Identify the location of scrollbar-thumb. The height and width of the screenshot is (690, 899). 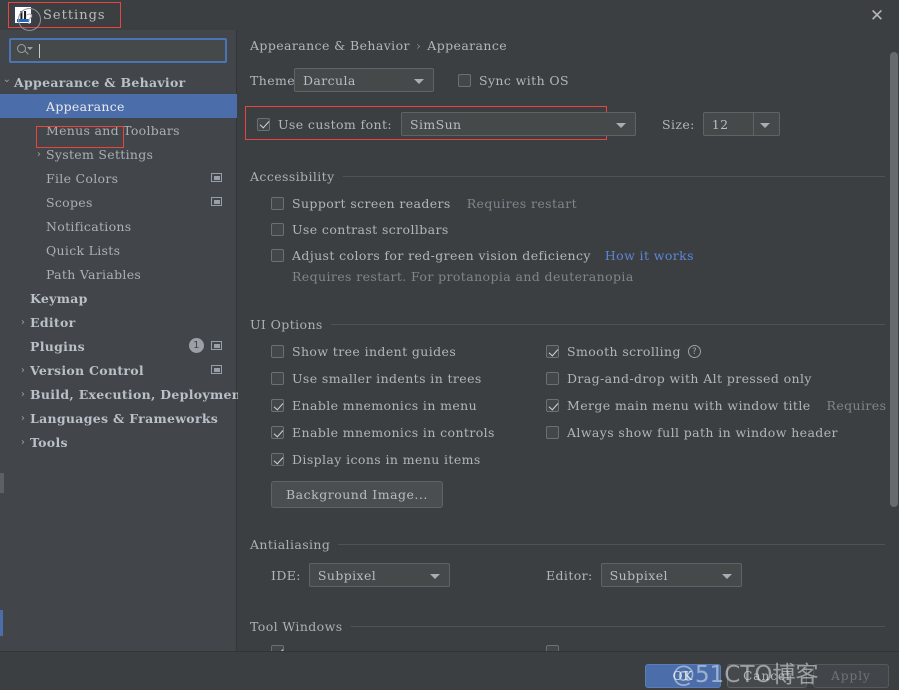
(894, 279).